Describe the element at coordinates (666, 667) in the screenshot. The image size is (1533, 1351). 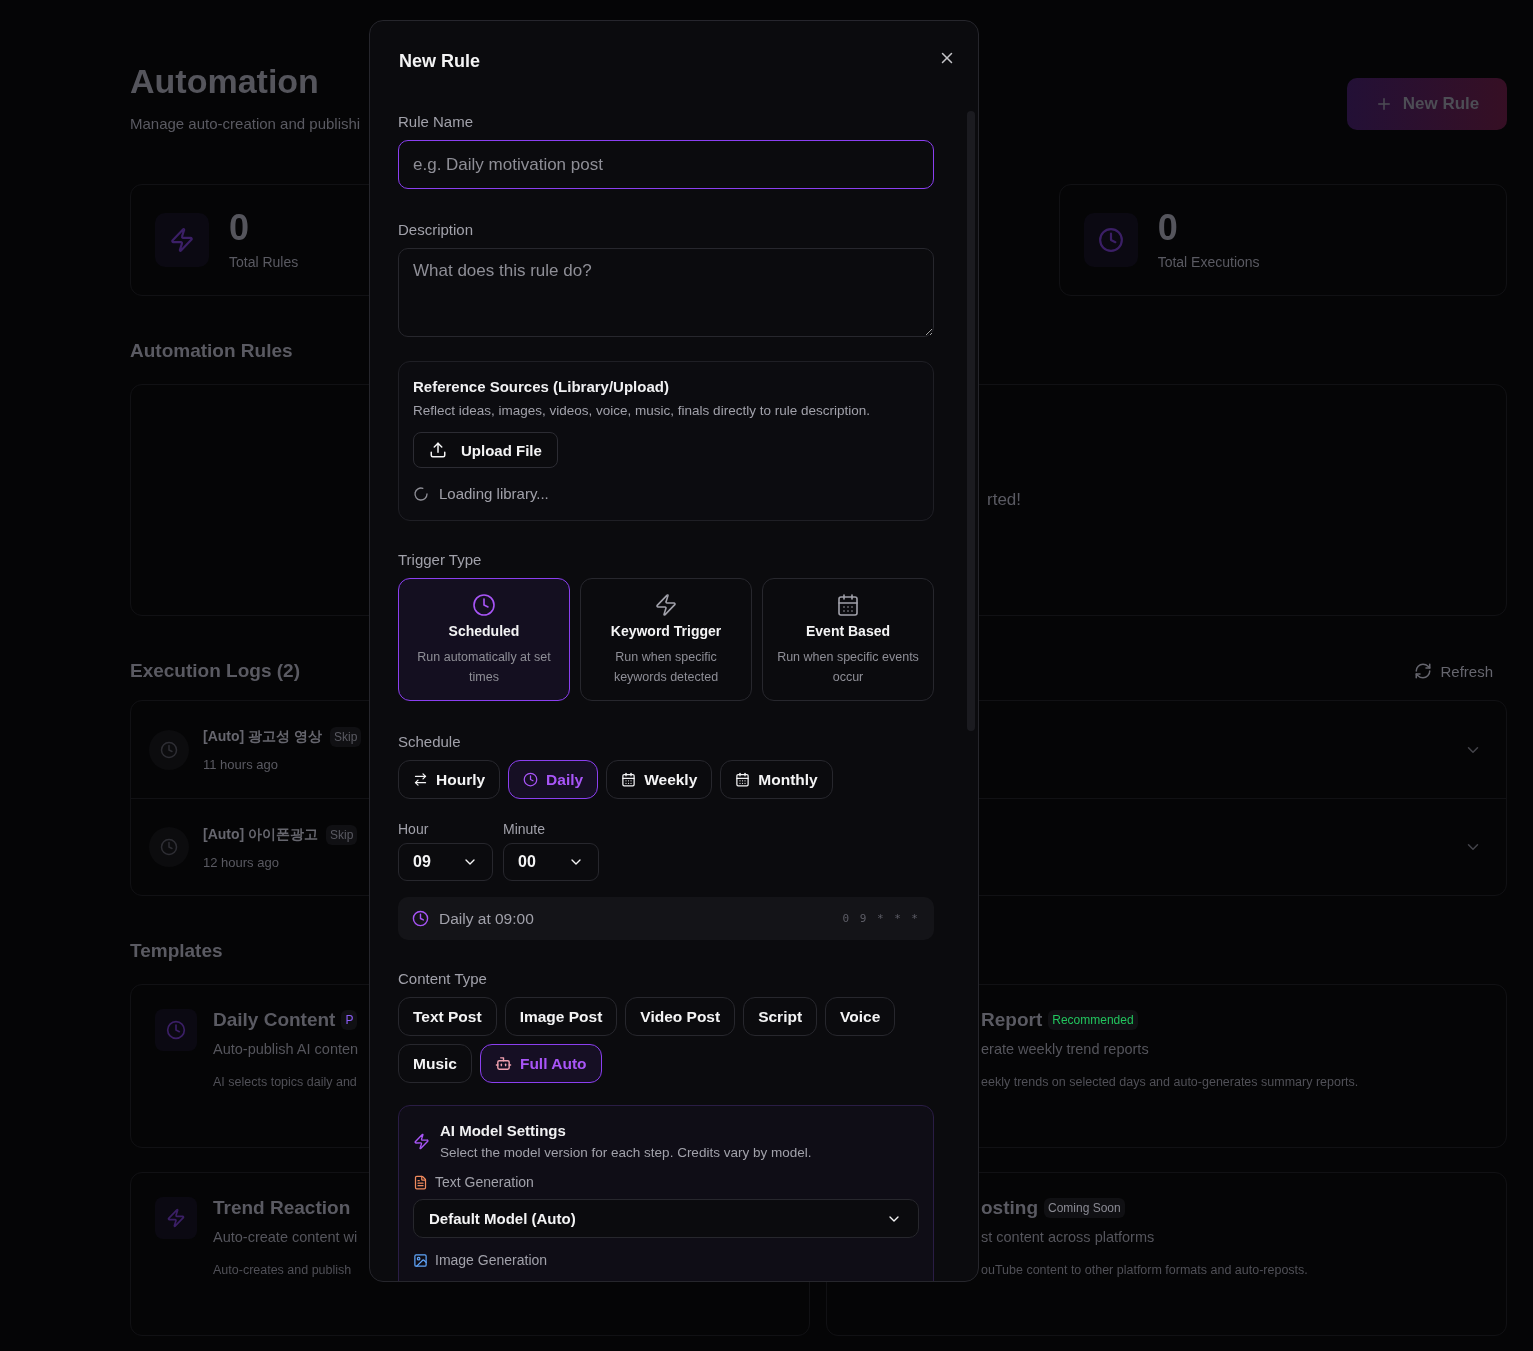
I see `trigger-description: Run when specific keywords detected` at that location.